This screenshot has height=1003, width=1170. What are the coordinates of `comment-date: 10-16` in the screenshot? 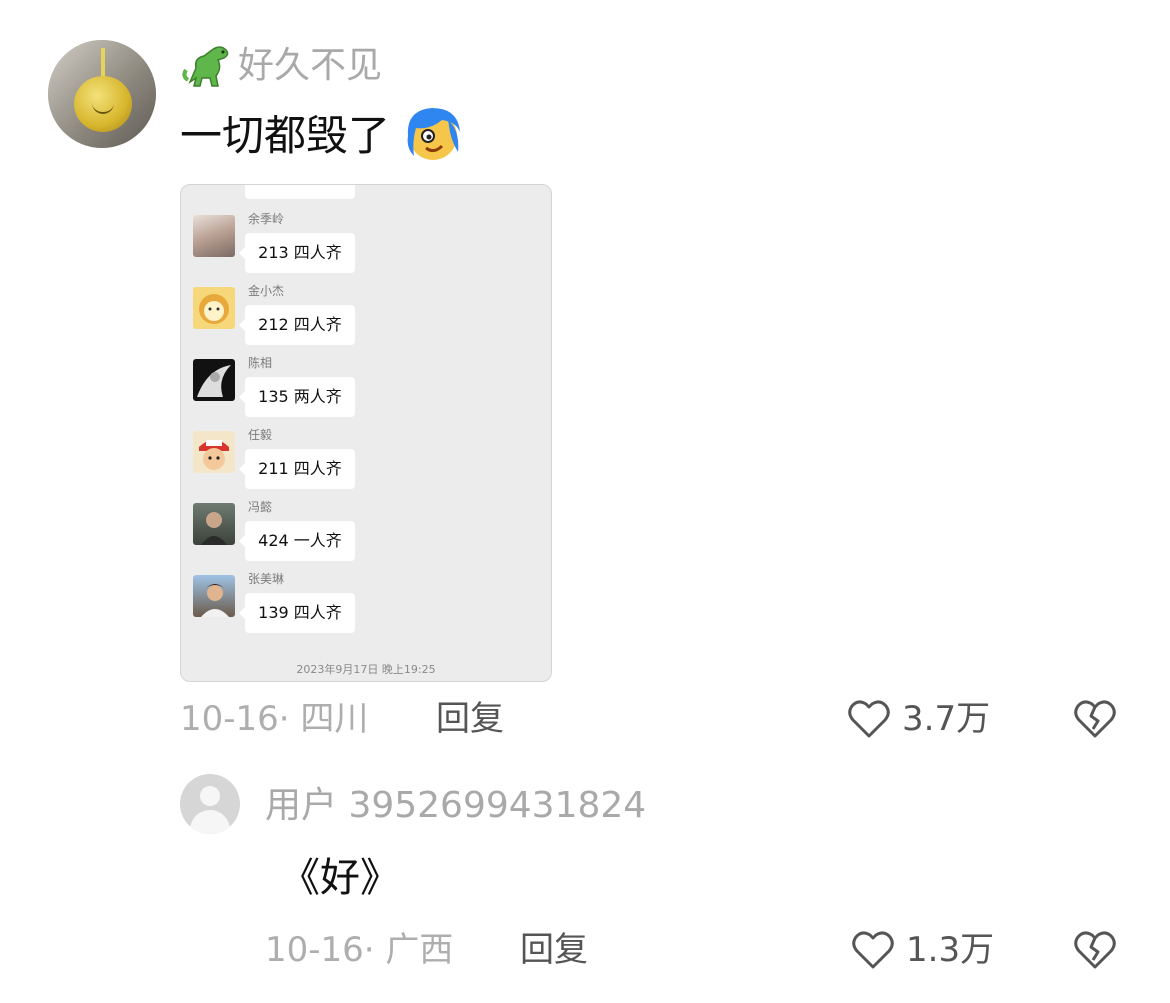 It's located at (229, 719).